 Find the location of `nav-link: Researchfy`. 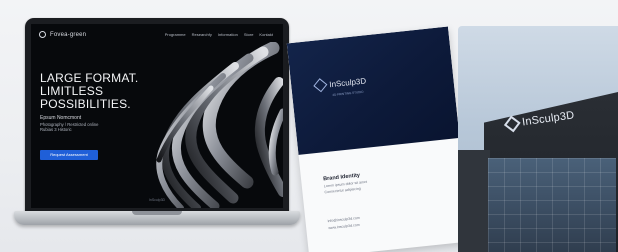

nav-link: Researchfy is located at coordinates (201, 34).